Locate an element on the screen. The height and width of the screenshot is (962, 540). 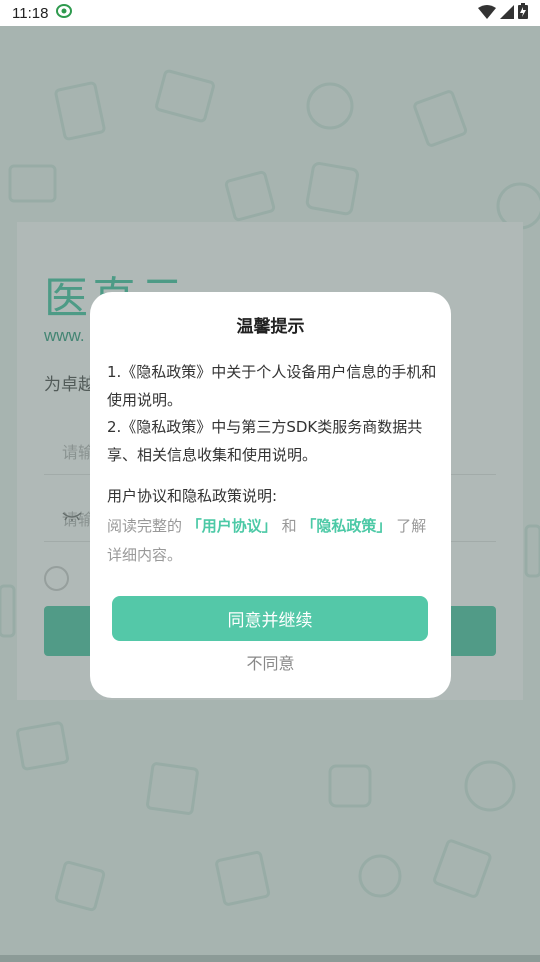
agree-continue-button: 同意并继续 is located at coordinates (270, 618).